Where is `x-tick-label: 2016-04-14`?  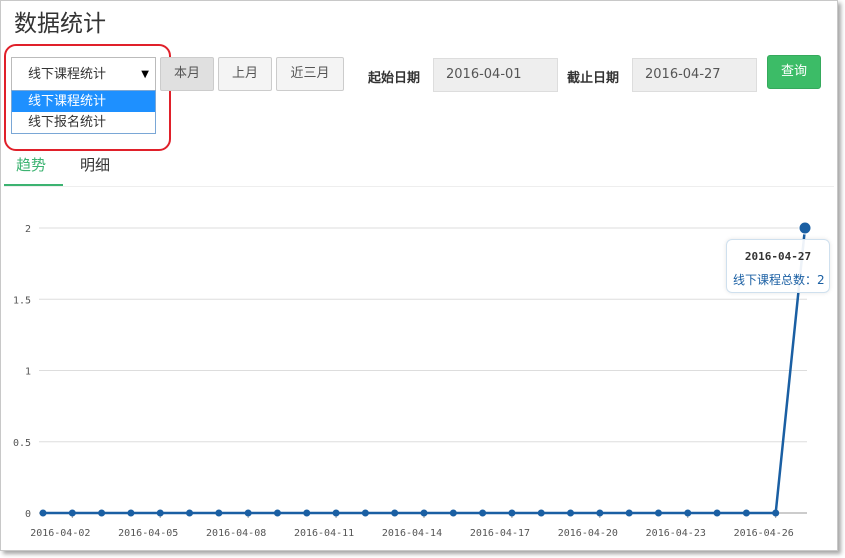 x-tick-label: 2016-04-14 is located at coordinates (412, 533).